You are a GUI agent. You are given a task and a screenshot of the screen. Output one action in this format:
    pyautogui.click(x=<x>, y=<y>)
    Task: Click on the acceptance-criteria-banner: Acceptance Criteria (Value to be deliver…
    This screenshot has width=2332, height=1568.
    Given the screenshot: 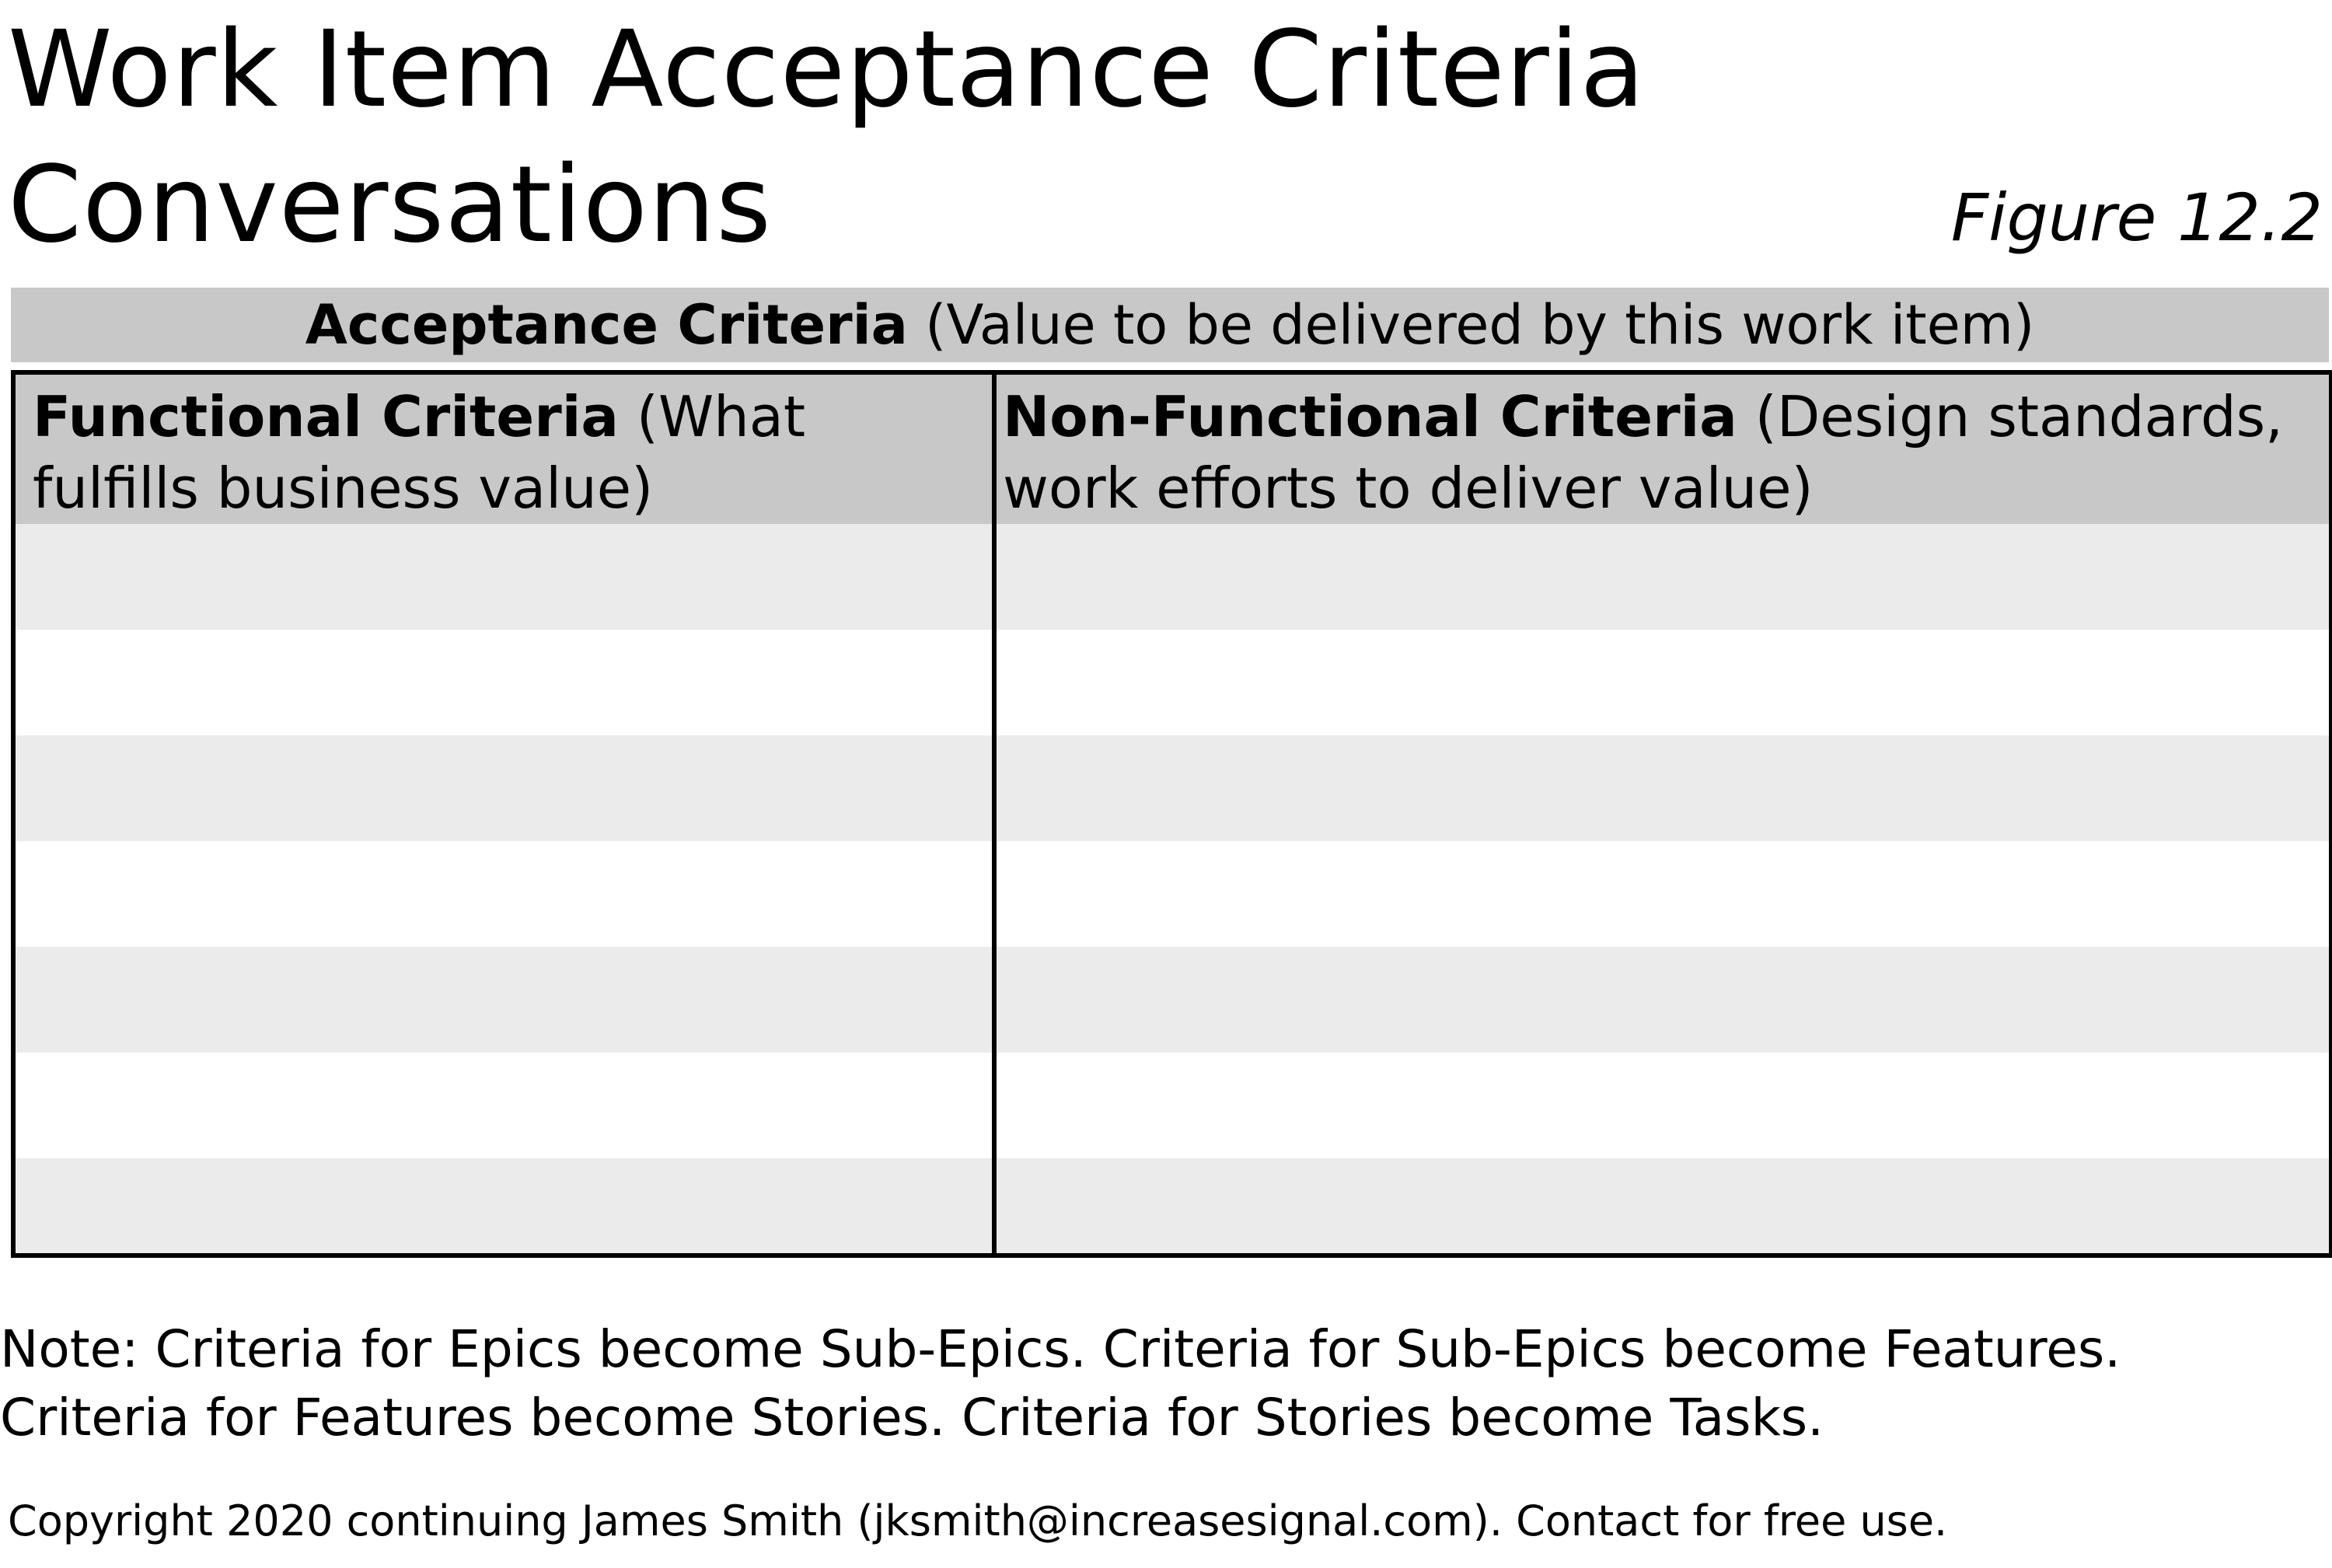 What is the action you would take?
    pyautogui.click(x=1170, y=325)
    